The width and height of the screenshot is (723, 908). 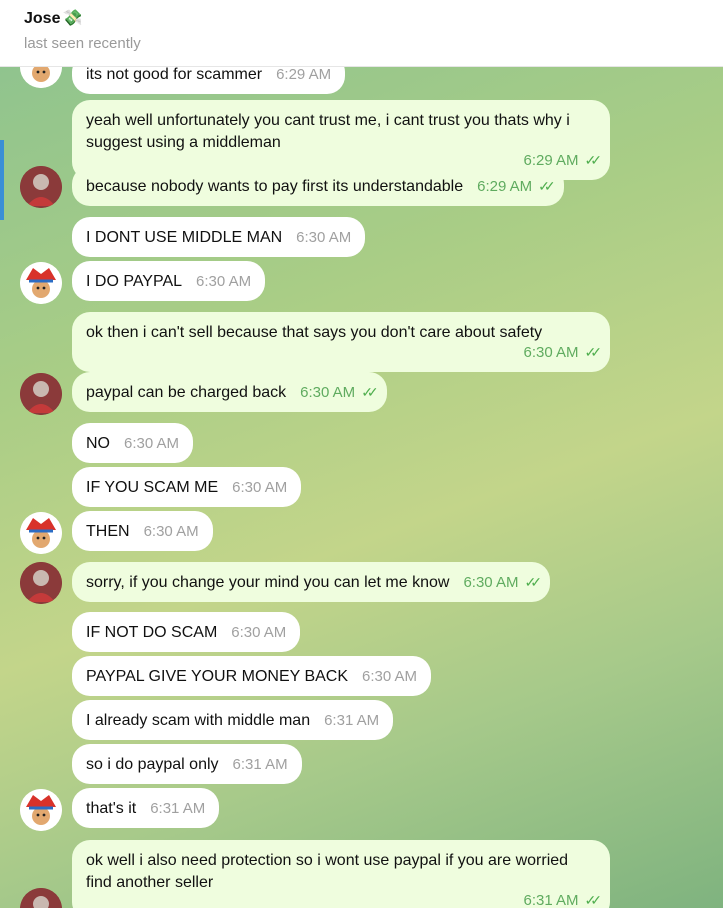 I want to click on message-bubble: paypal can be charged back 6:30 AM ✓✓, so click(x=229, y=392).